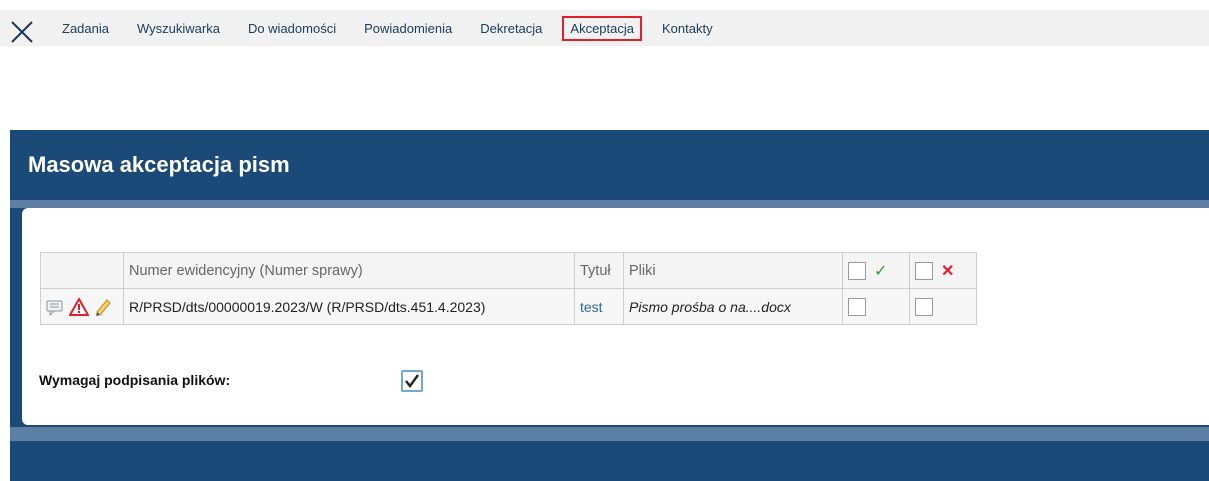  What do you see at coordinates (948, 271) in the screenshot?
I see `cross-icon: ✕` at bounding box center [948, 271].